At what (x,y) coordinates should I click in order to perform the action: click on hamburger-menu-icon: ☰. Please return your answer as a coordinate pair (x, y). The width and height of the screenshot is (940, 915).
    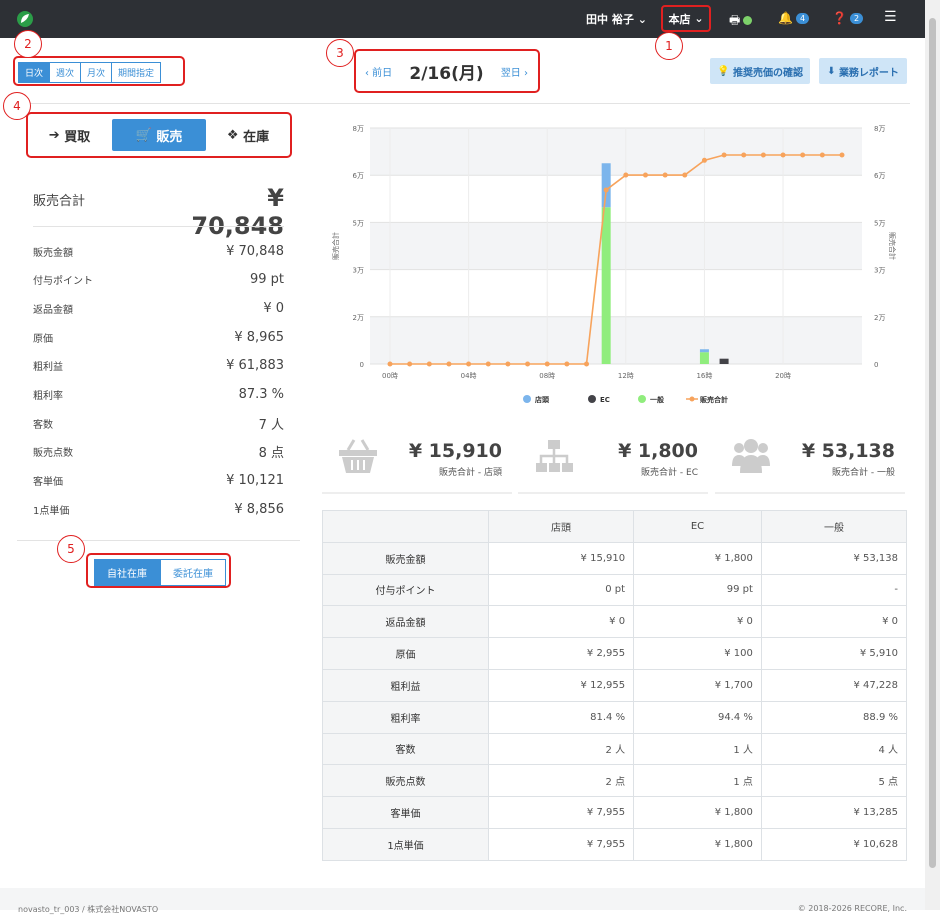
    Looking at the image, I should click on (890, 17).